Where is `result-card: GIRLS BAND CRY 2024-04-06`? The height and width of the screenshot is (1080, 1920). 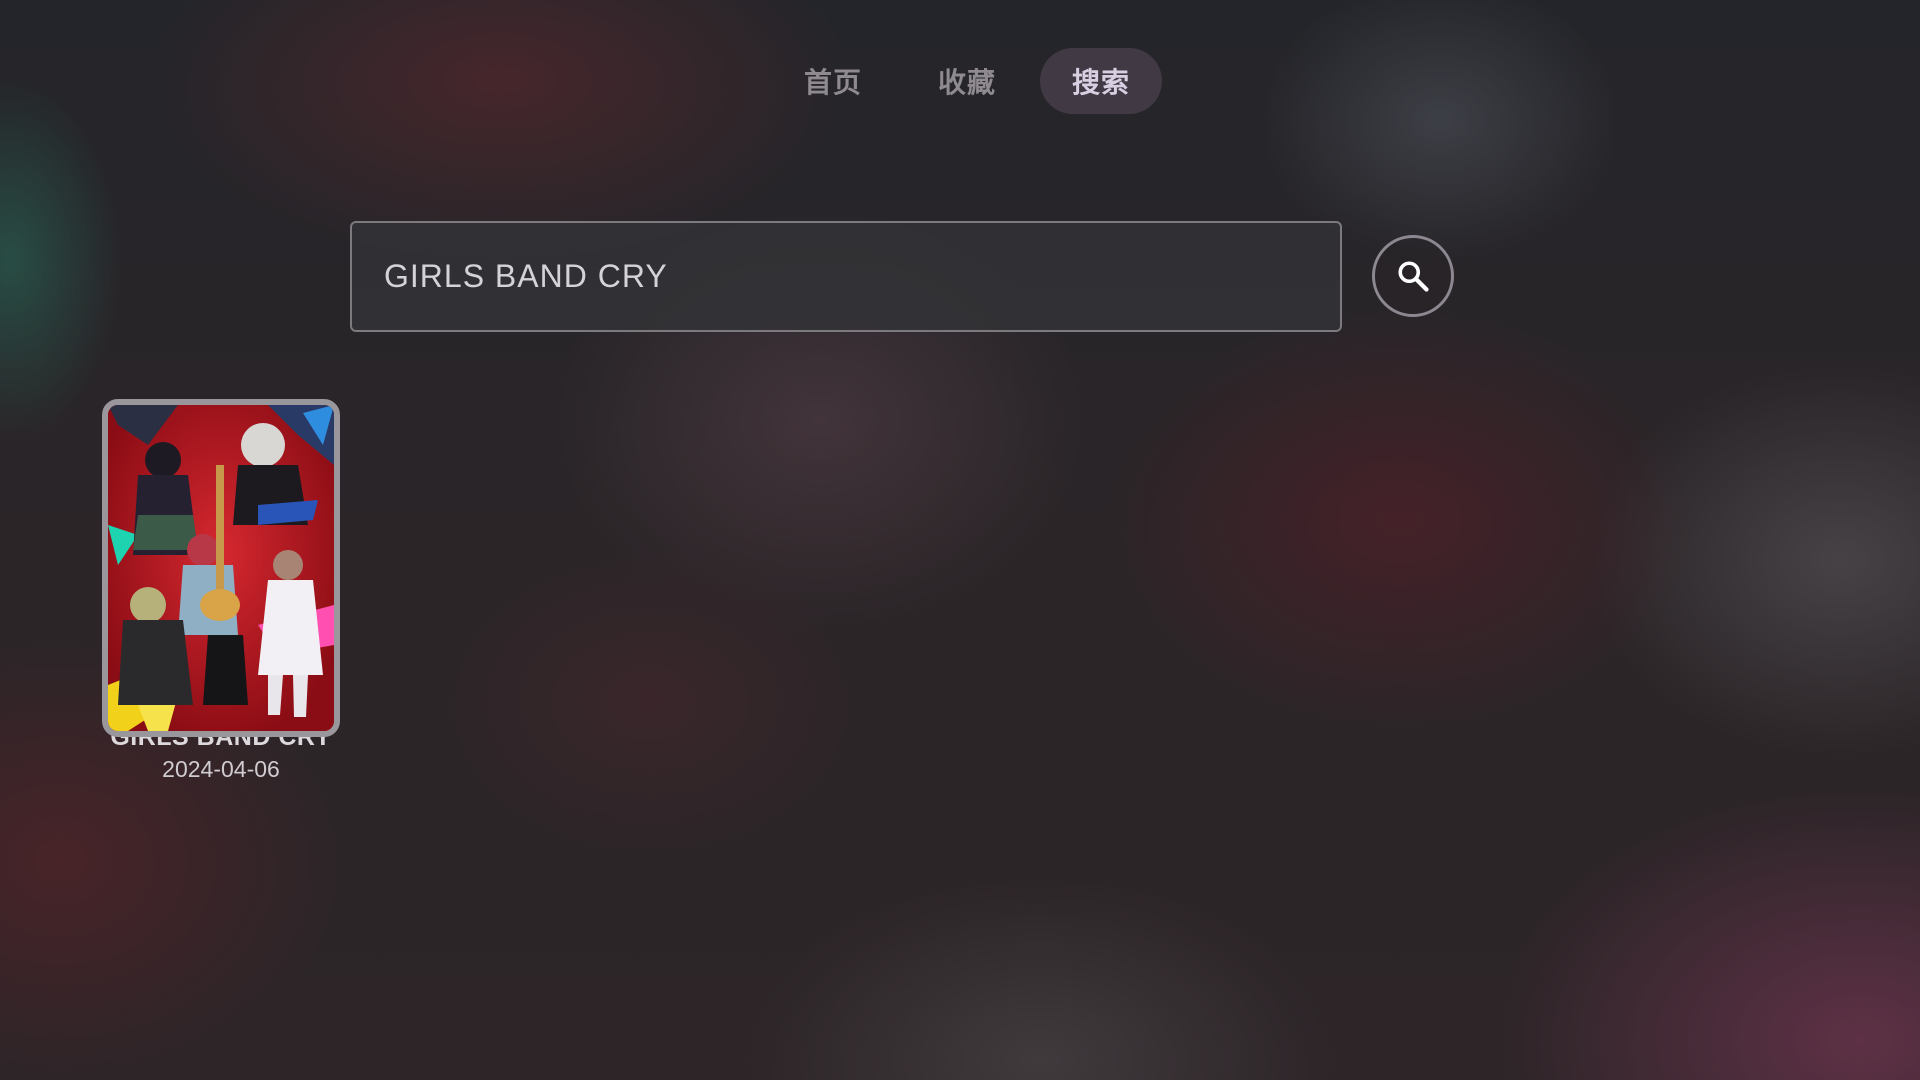 result-card: GIRLS BAND CRY 2024-04-06 is located at coordinates (221, 590).